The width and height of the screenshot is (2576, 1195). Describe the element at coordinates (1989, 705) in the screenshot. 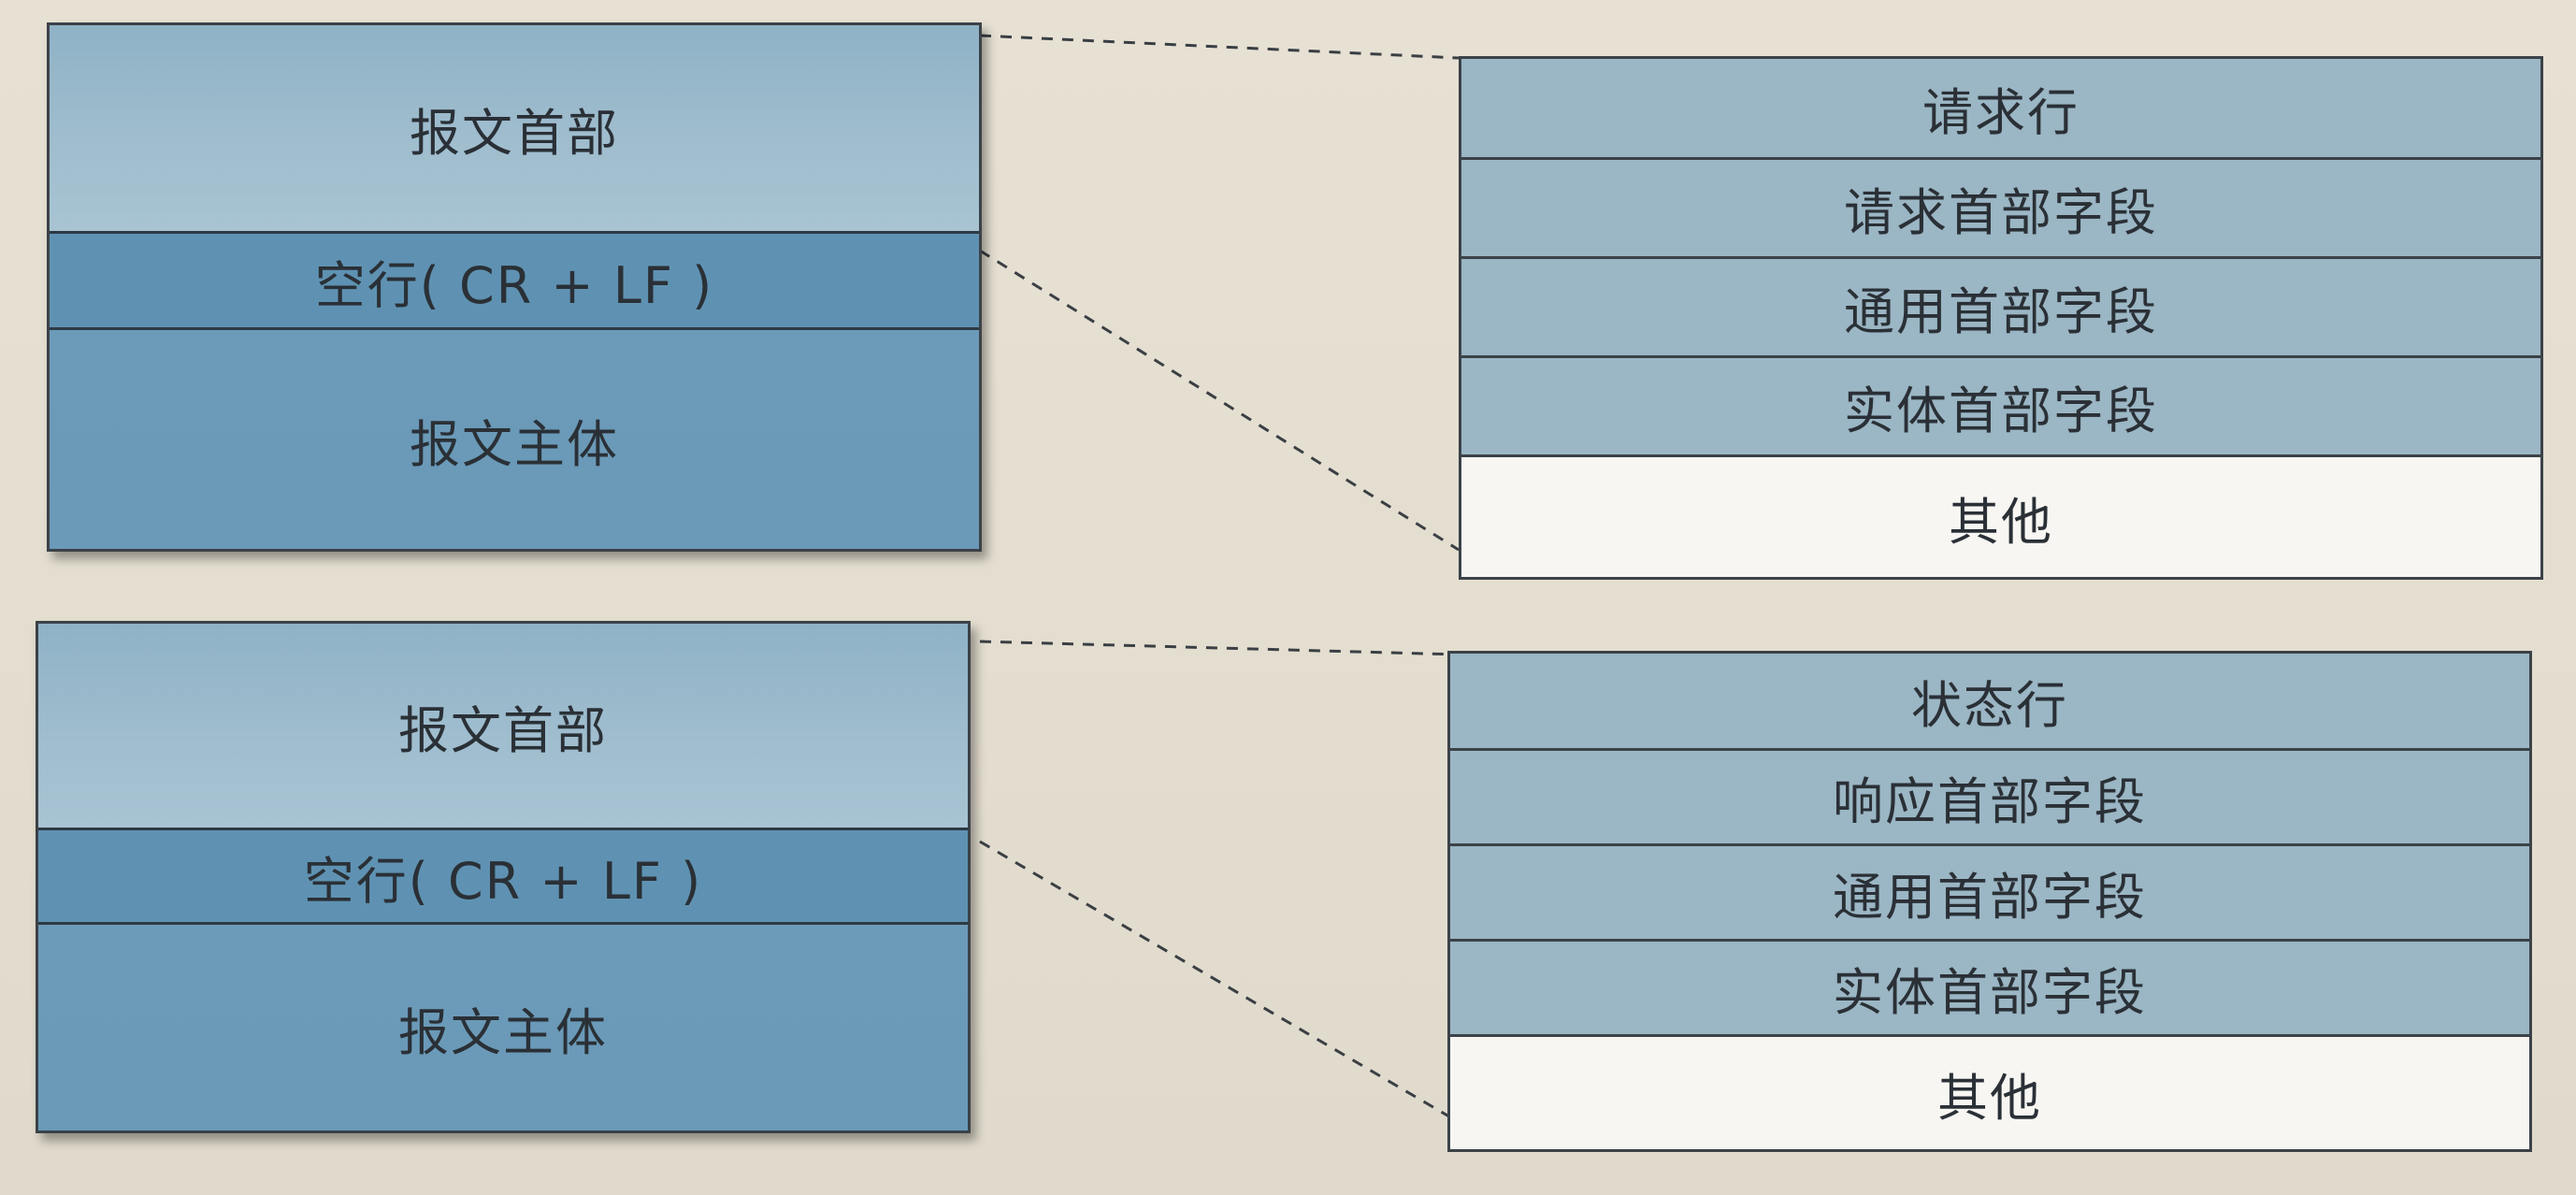

I see `status-line-label: 状态行` at that location.